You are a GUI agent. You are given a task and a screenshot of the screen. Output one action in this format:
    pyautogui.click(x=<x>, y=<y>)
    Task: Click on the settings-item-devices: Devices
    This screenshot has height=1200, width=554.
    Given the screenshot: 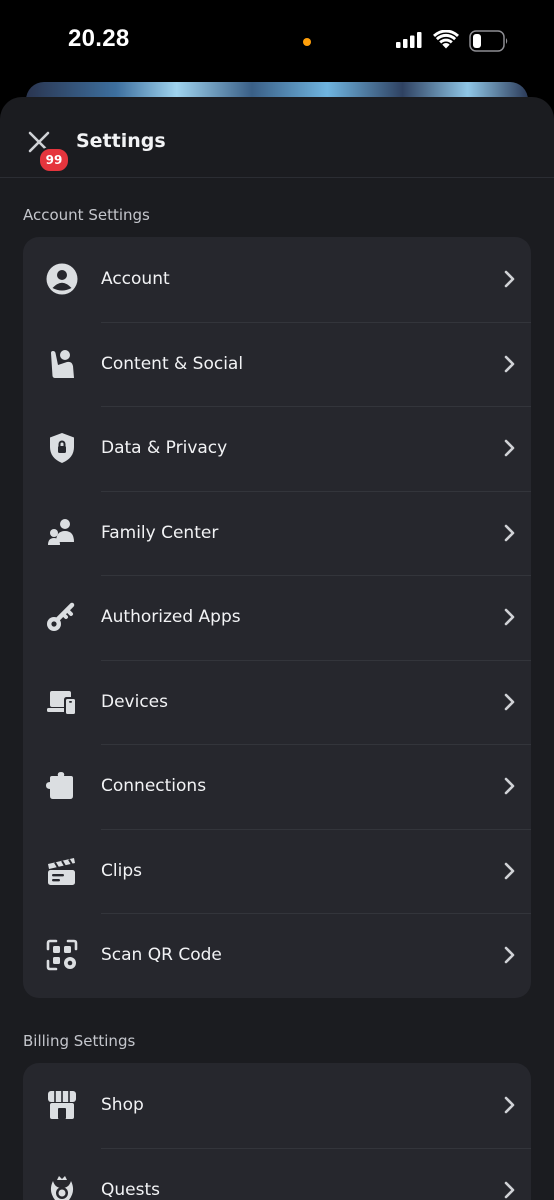 What is the action you would take?
    pyautogui.click(x=277, y=702)
    